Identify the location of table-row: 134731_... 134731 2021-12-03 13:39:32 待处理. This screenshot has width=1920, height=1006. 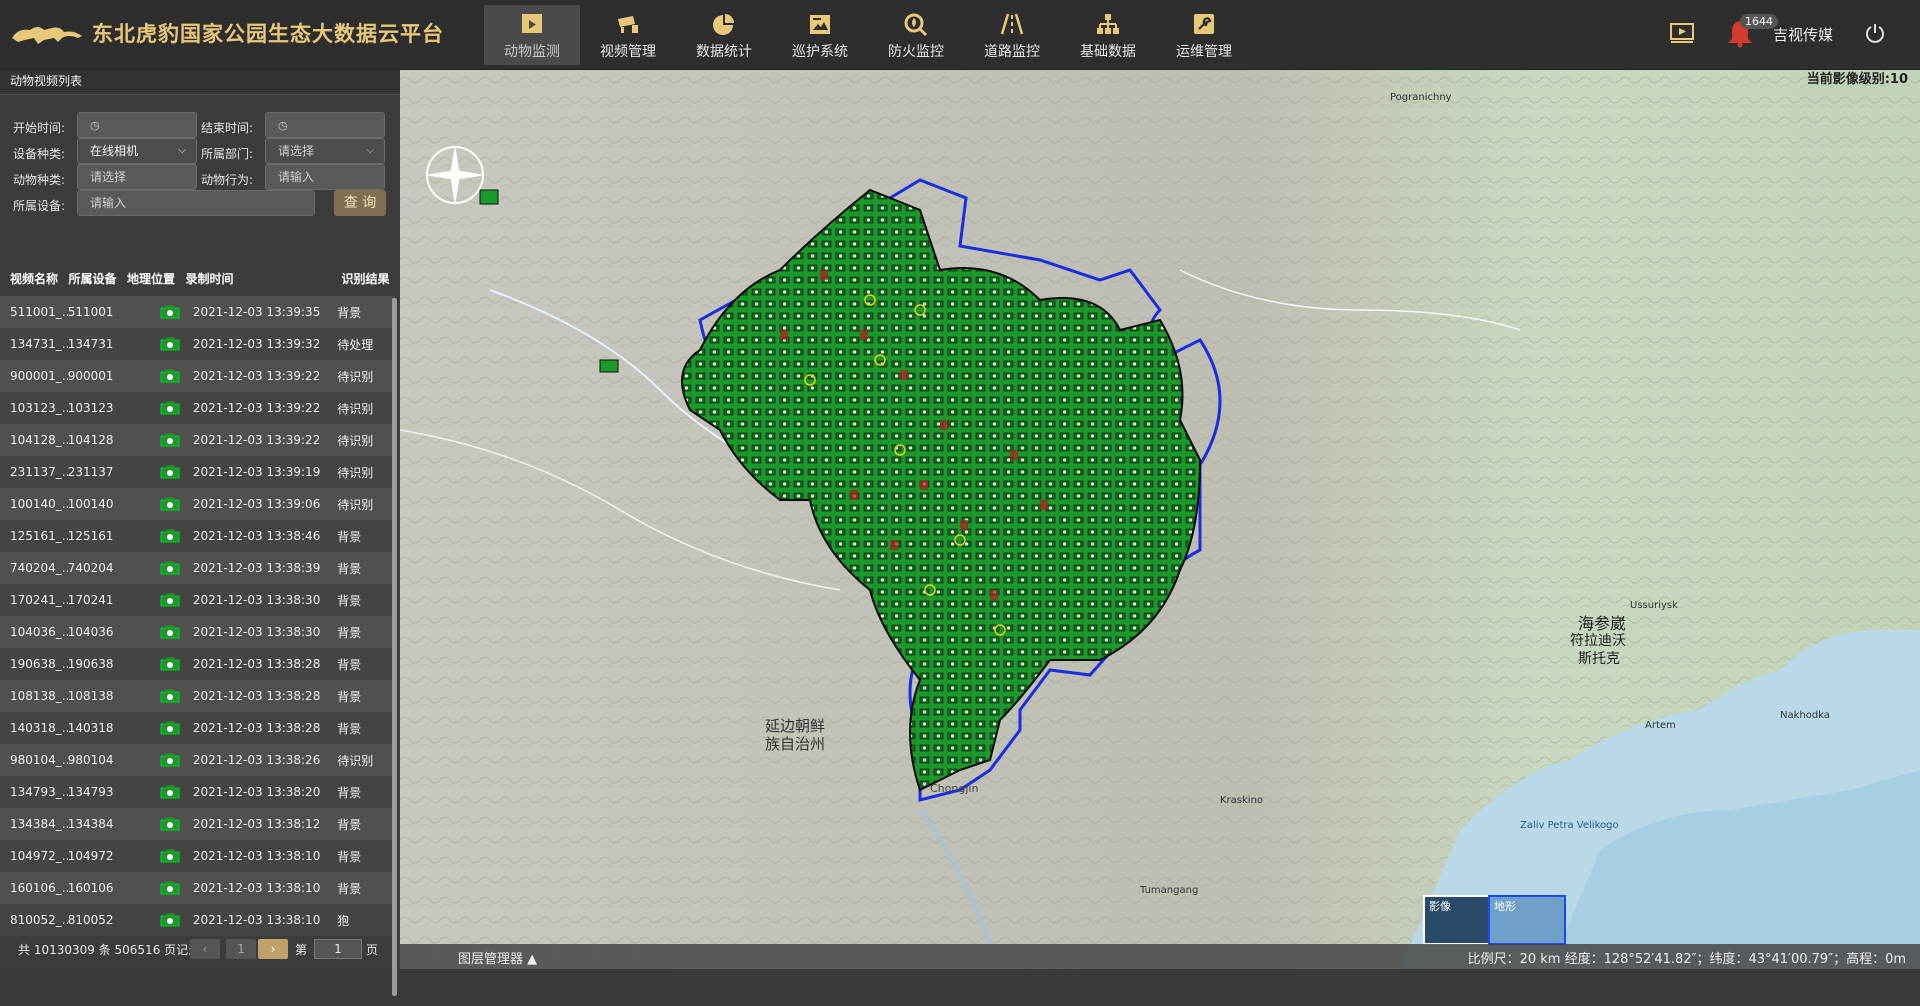
(197, 344).